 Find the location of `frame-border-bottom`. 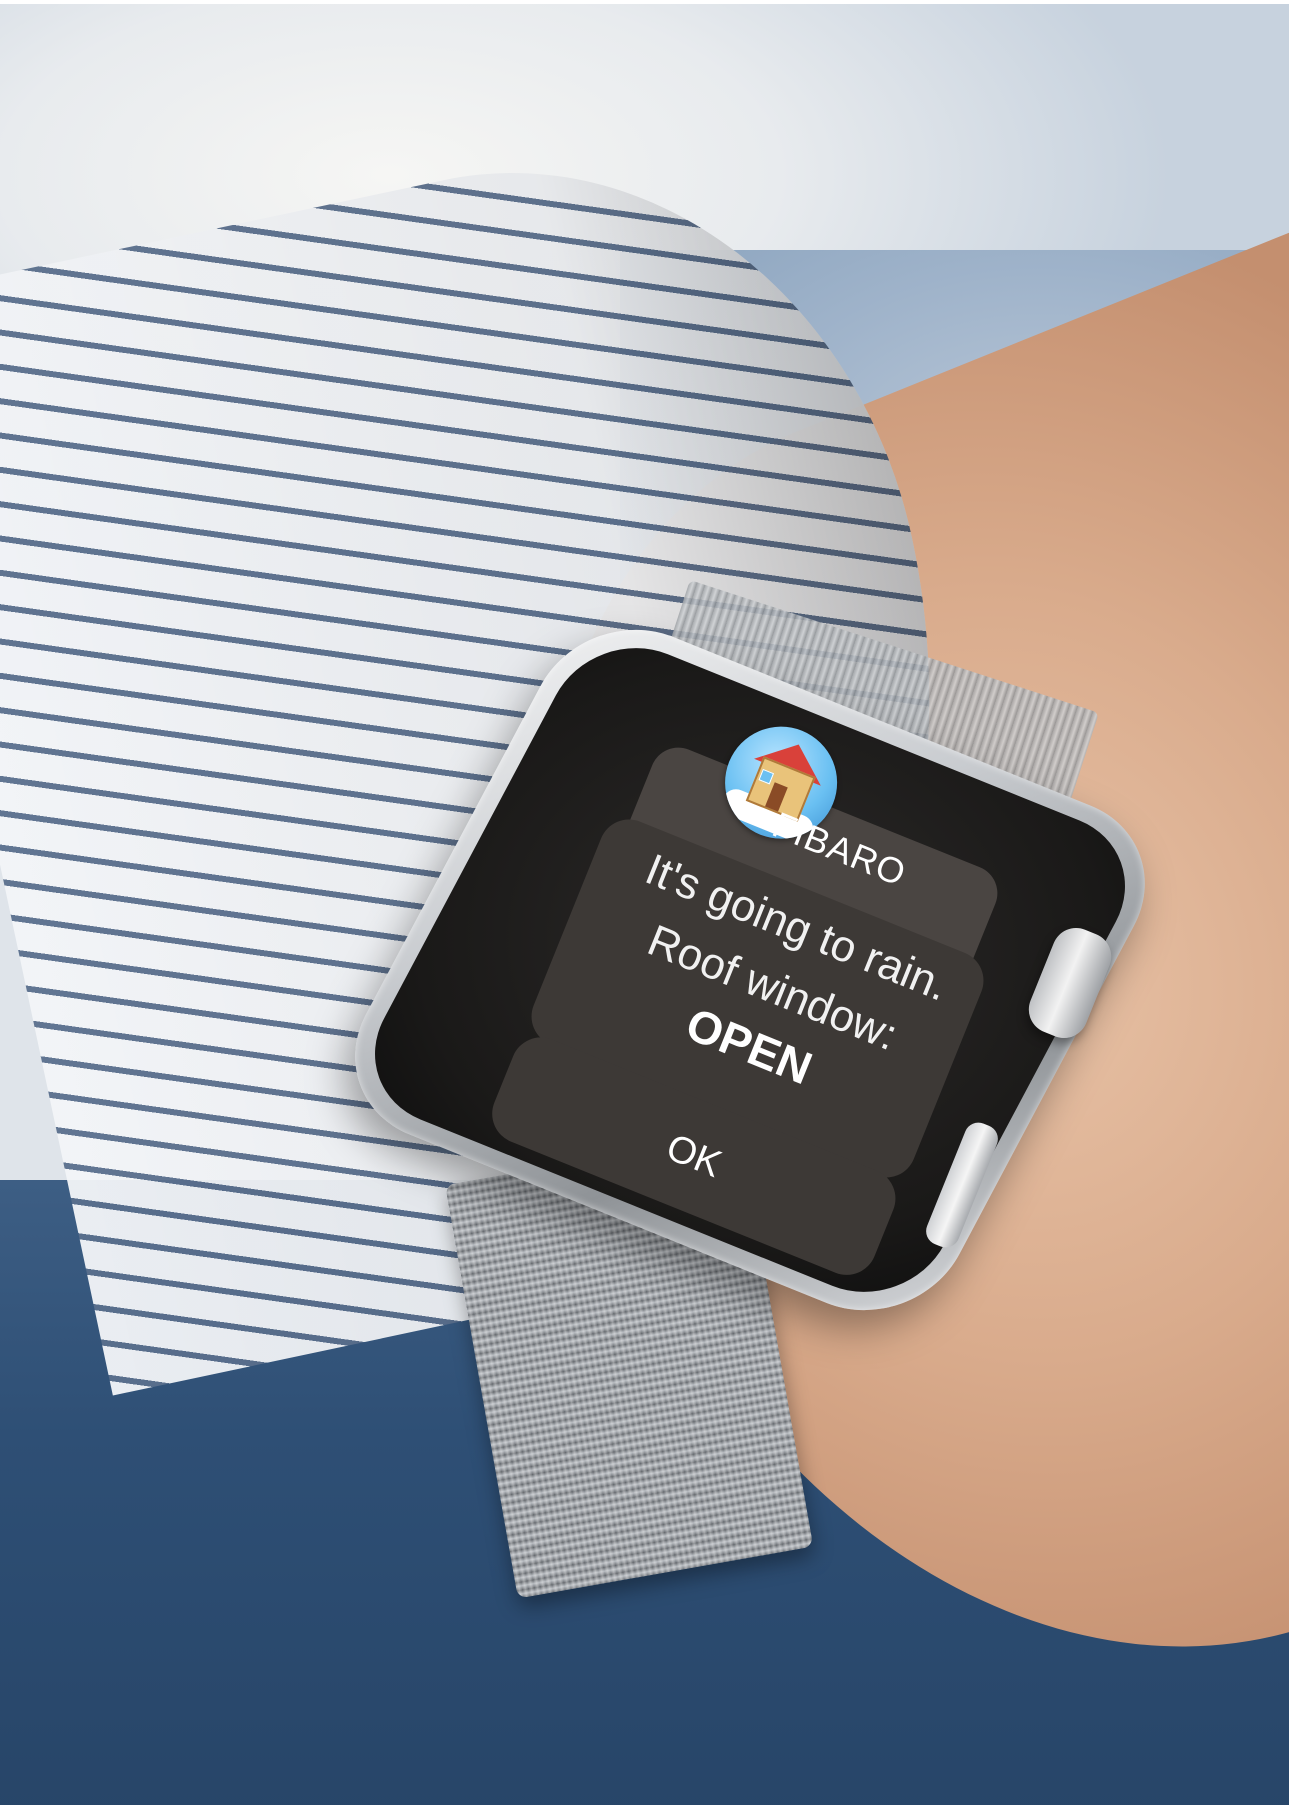

frame-border-bottom is located at coordinates (649, 1809).